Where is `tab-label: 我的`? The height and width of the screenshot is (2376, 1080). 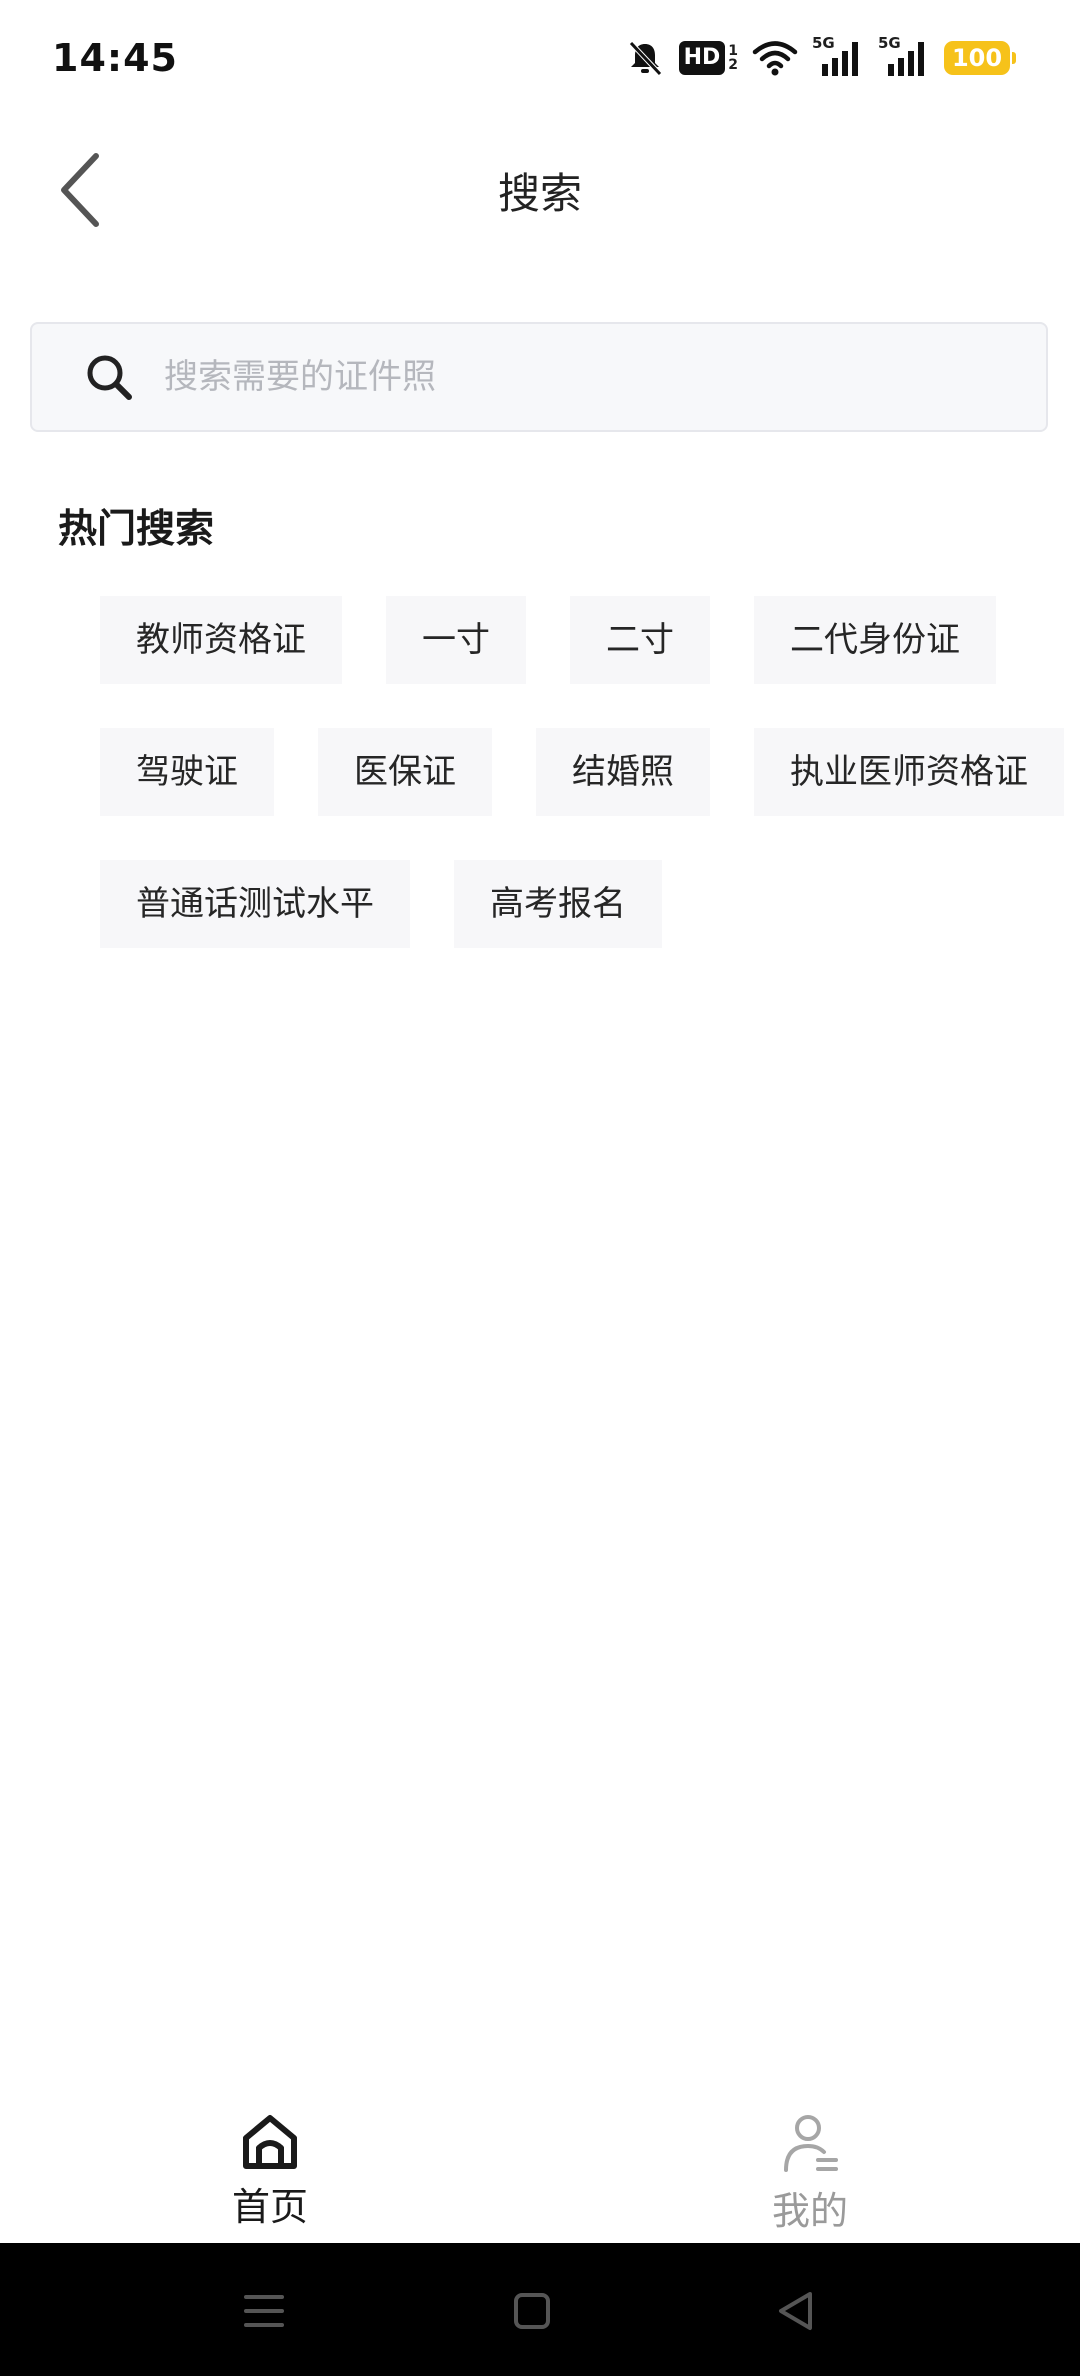
tab-label: 我的 is located at coordinates (809, 2211).